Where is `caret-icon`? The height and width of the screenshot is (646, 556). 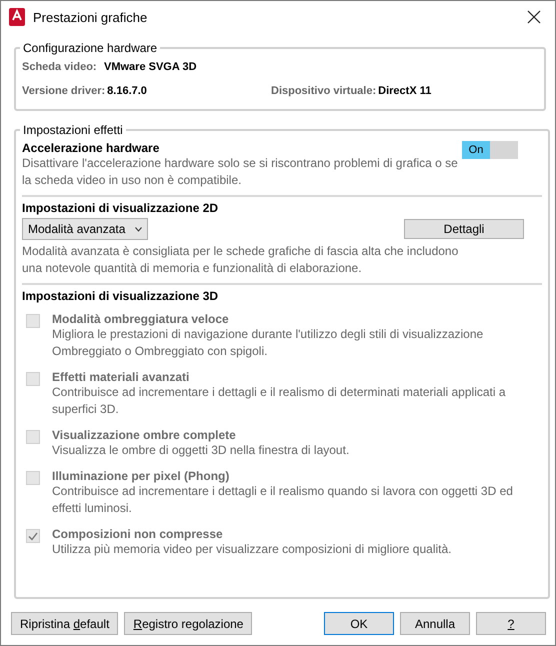
caret-icon is located at coordinates (138, 229).